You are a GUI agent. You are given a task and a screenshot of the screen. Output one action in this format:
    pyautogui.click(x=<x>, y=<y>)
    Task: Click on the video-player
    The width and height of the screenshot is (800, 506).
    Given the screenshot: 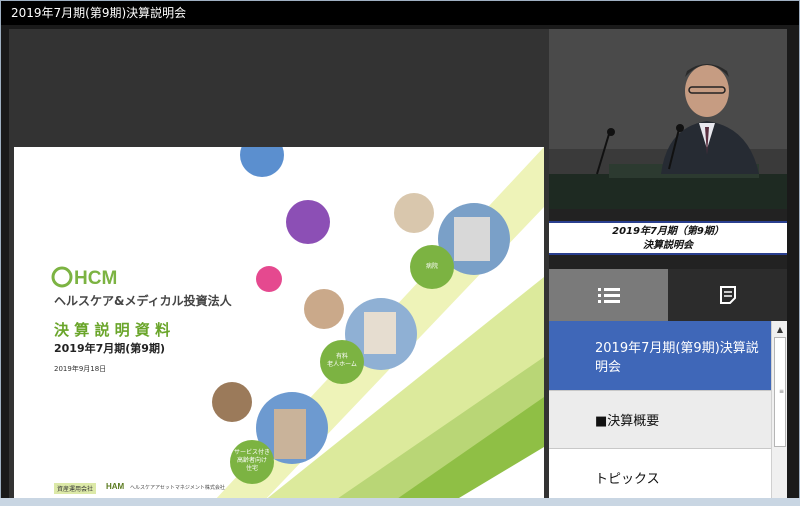 What is the action you would take?
    pyautogui.click(x=668, y=119)
    